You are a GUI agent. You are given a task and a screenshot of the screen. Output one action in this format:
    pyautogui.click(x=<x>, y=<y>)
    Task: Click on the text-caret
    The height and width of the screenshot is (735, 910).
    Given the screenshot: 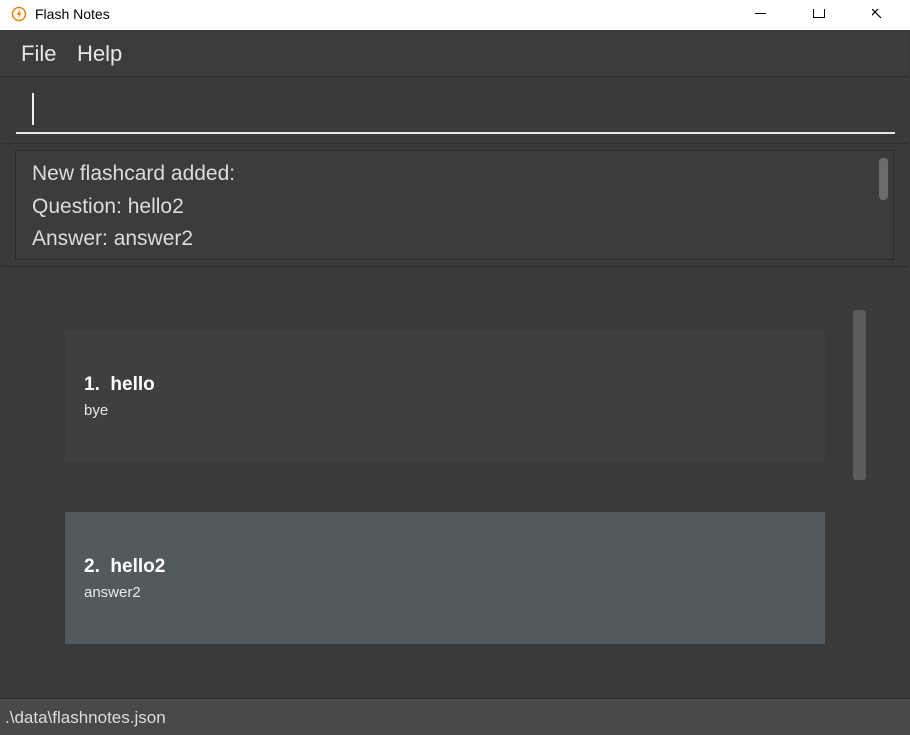 What is the action you would take?
    pyautogui.click(x=33, y=109)
    